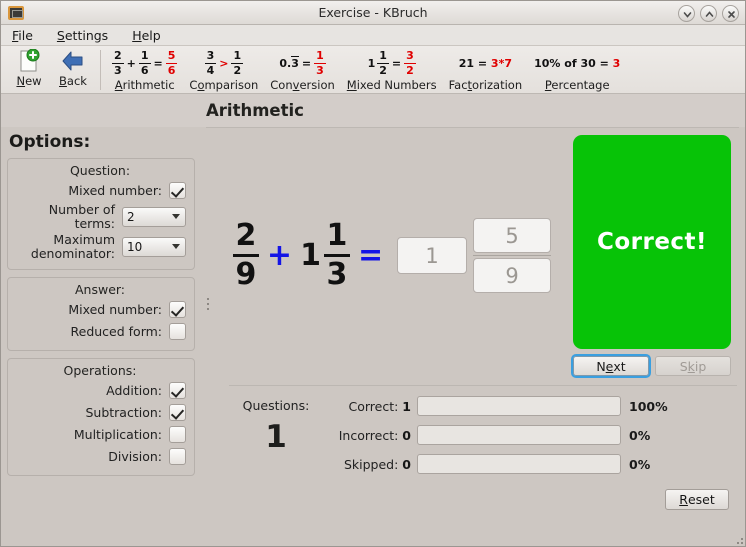  I want to click on reduced-form-checkbox, so click(177, 331).